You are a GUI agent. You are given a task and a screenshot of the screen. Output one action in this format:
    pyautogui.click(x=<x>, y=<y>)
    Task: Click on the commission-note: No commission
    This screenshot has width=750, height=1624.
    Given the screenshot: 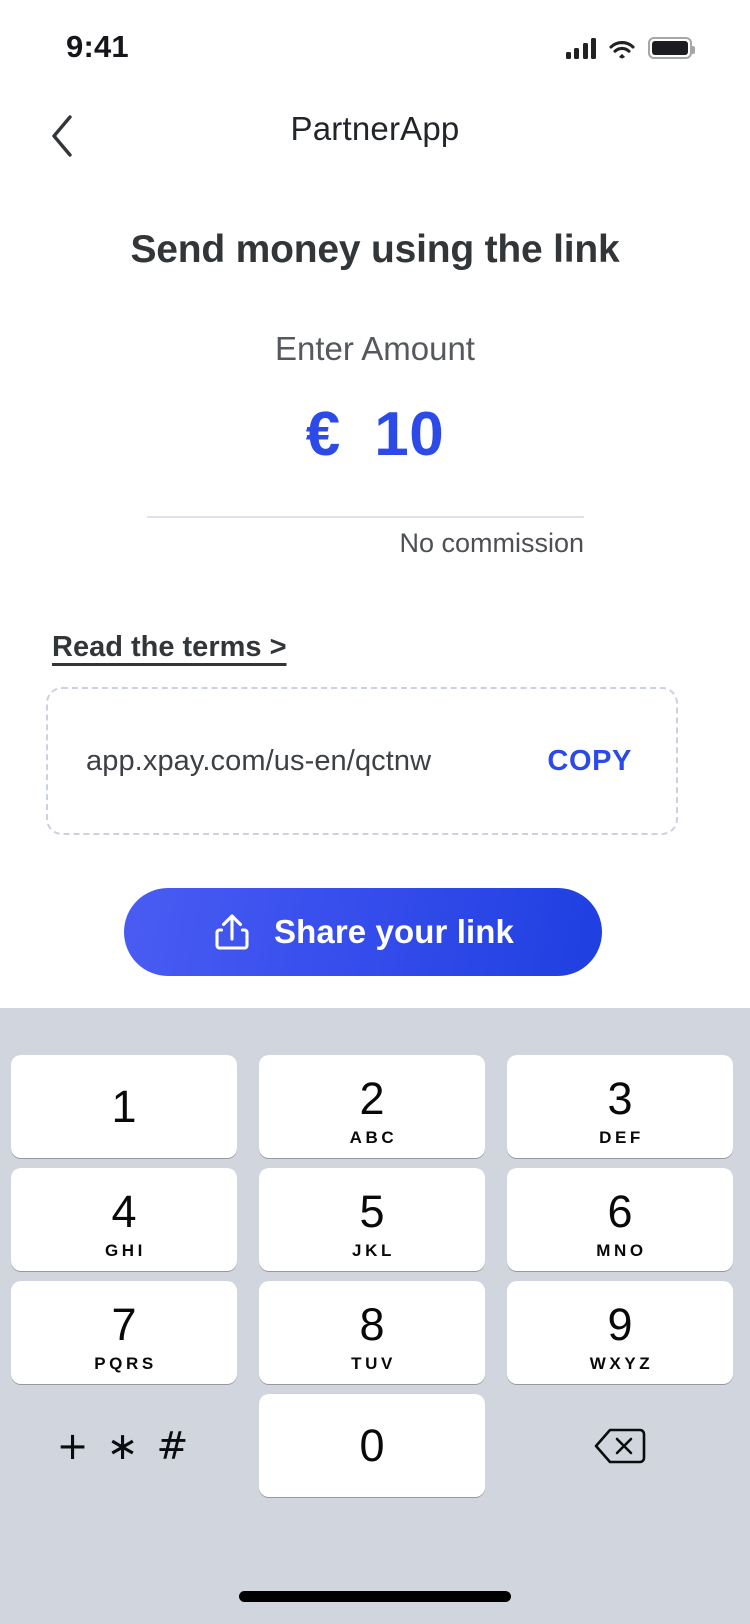 What is the action you would take?
    pyautogui.click(x=491, y=543)
    